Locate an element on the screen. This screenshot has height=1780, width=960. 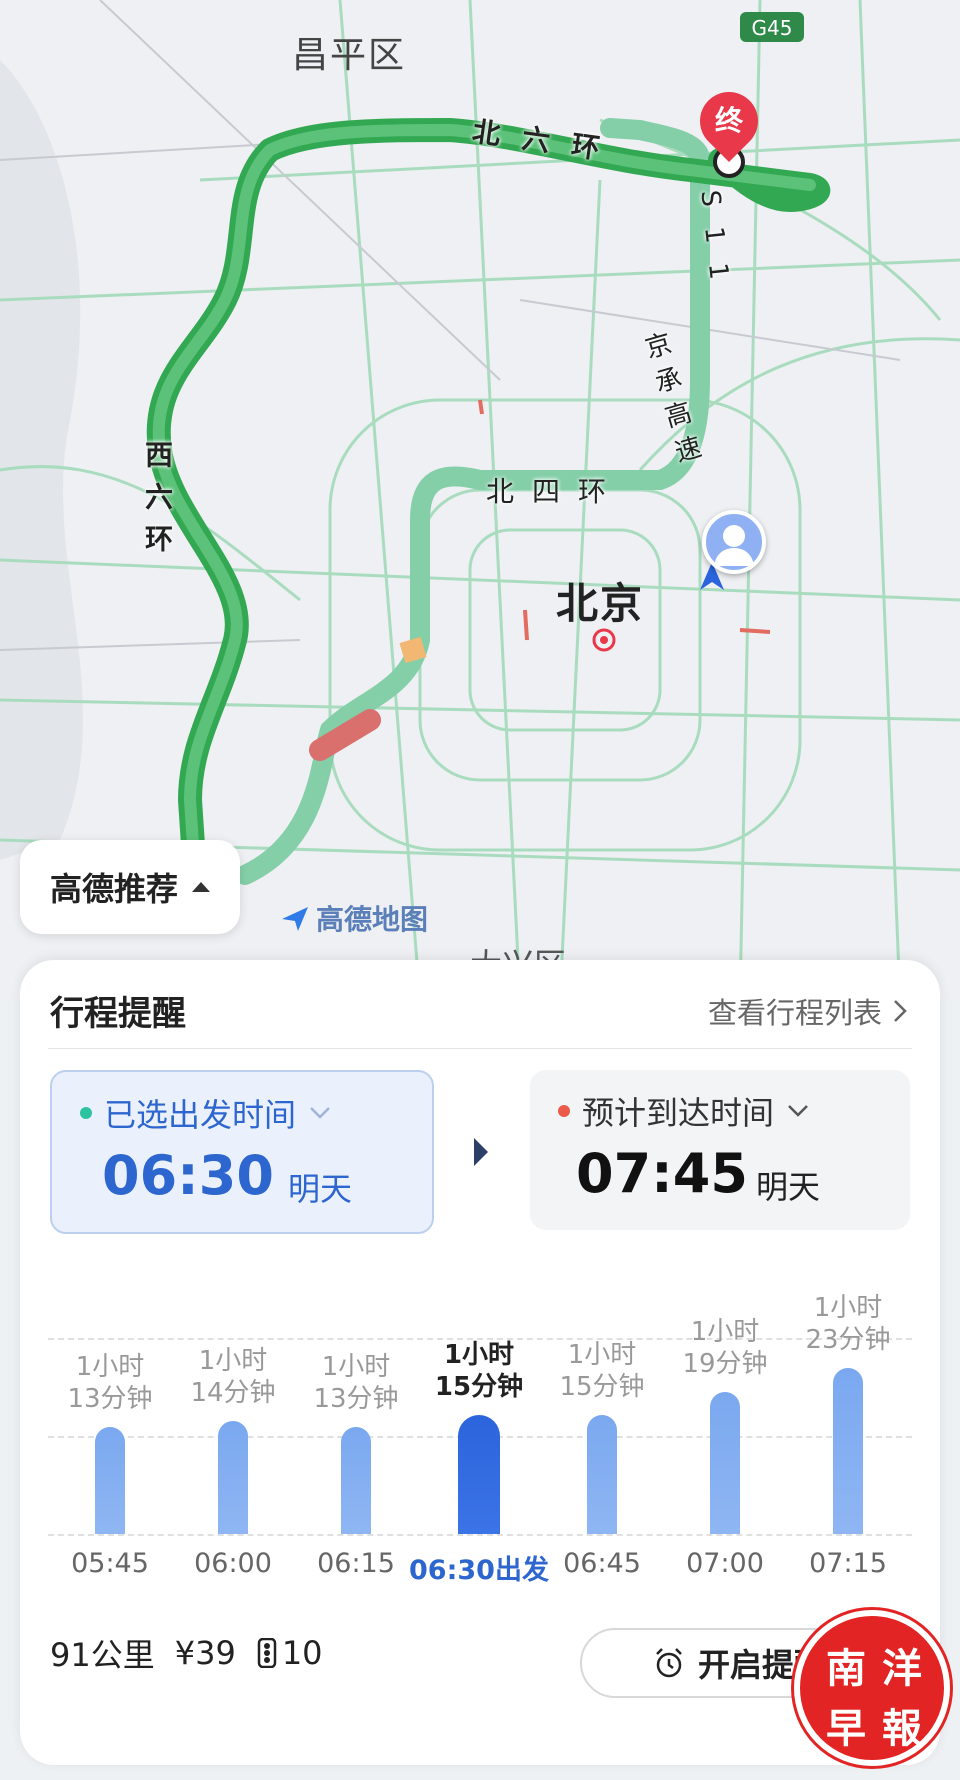
amap-logo-text: 高德地图 is located at coordinates (372, 919).